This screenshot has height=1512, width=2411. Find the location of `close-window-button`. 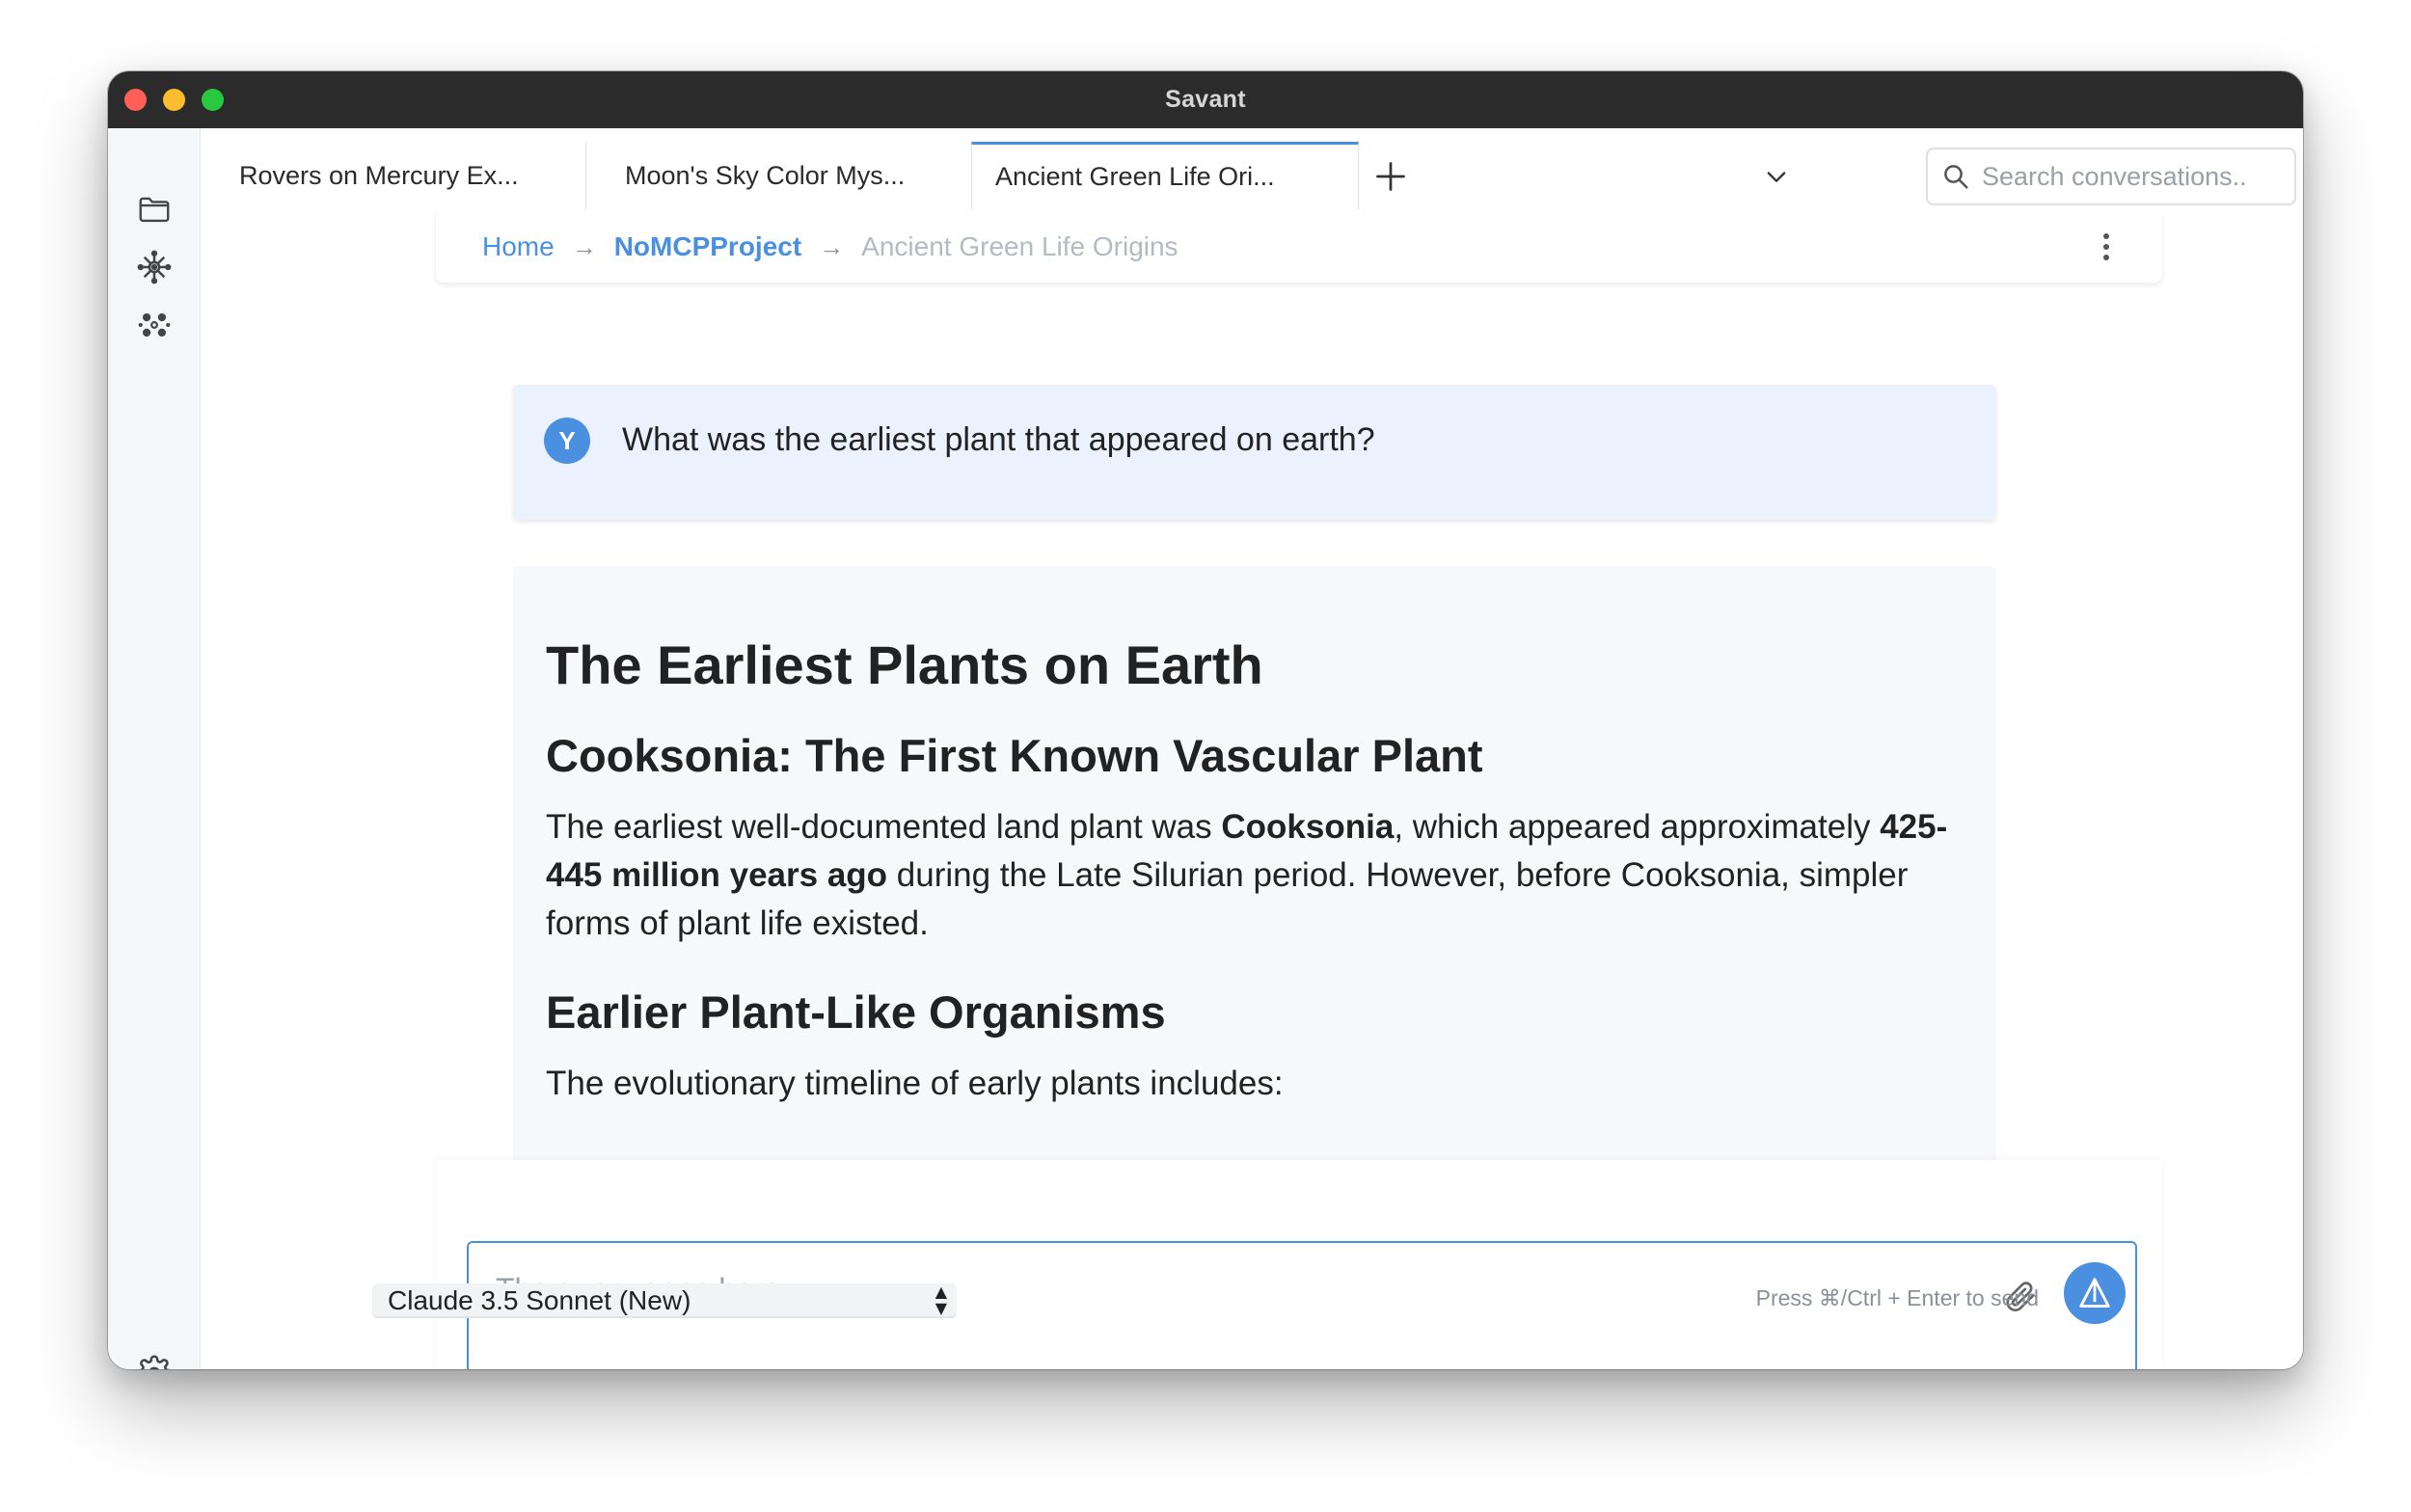

close-window-button is located at coordinates (135, 100).